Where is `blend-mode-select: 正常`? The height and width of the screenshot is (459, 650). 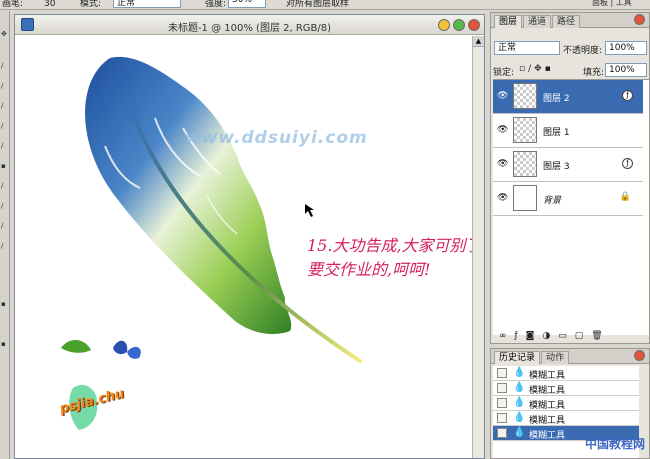 blend-mode-select: 正常 is located at coordinates (527, 48).